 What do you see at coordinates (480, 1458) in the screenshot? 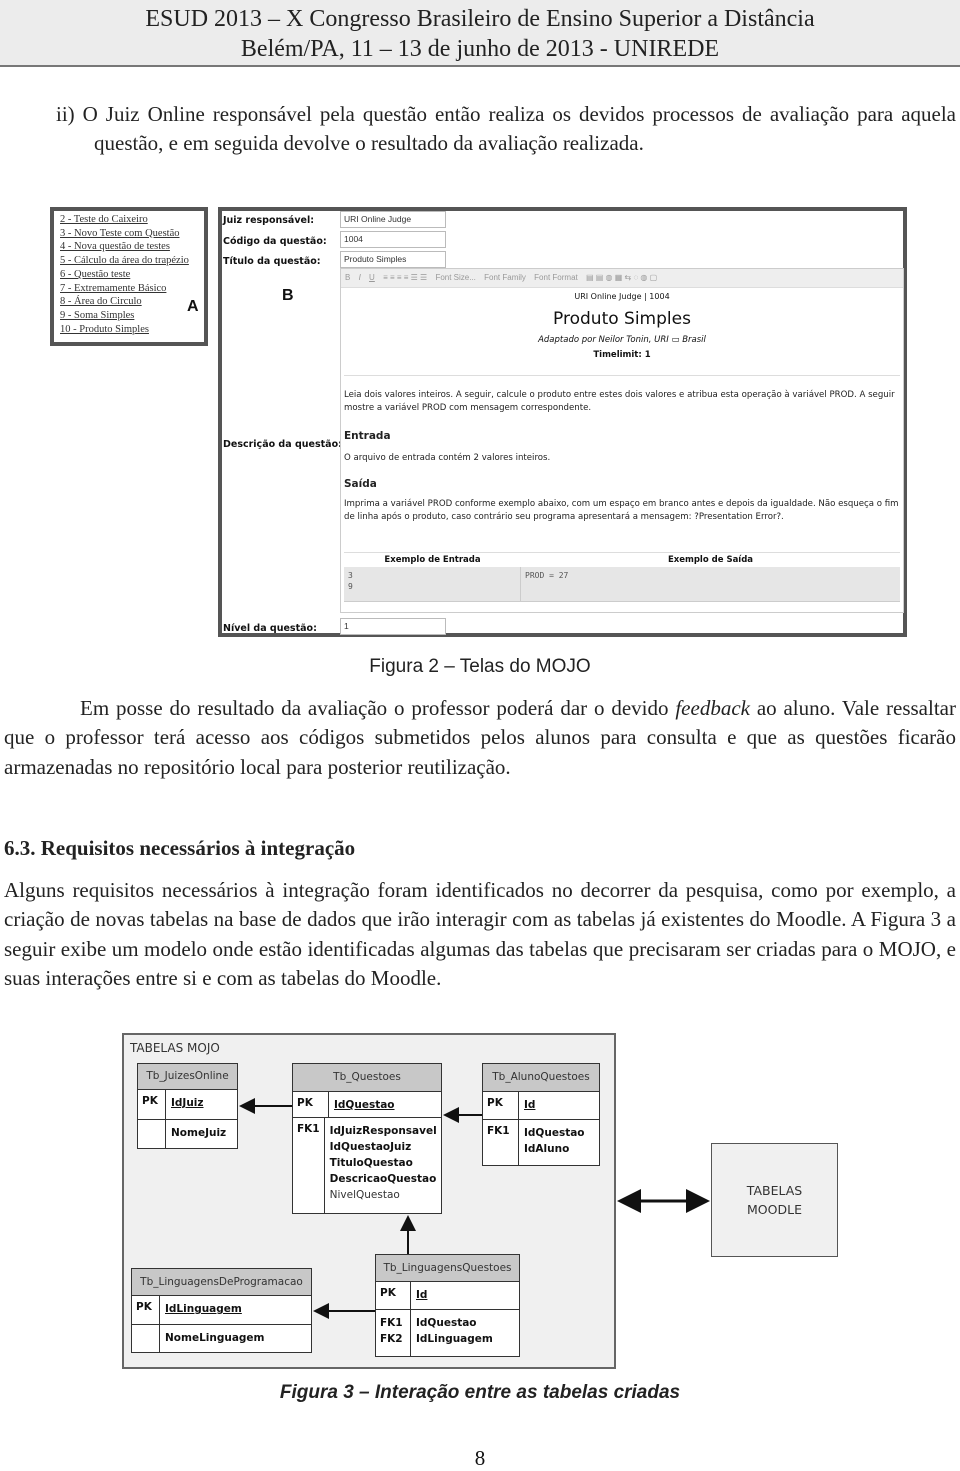
I see `page-number: 8` at bounding box center [480, 1458].